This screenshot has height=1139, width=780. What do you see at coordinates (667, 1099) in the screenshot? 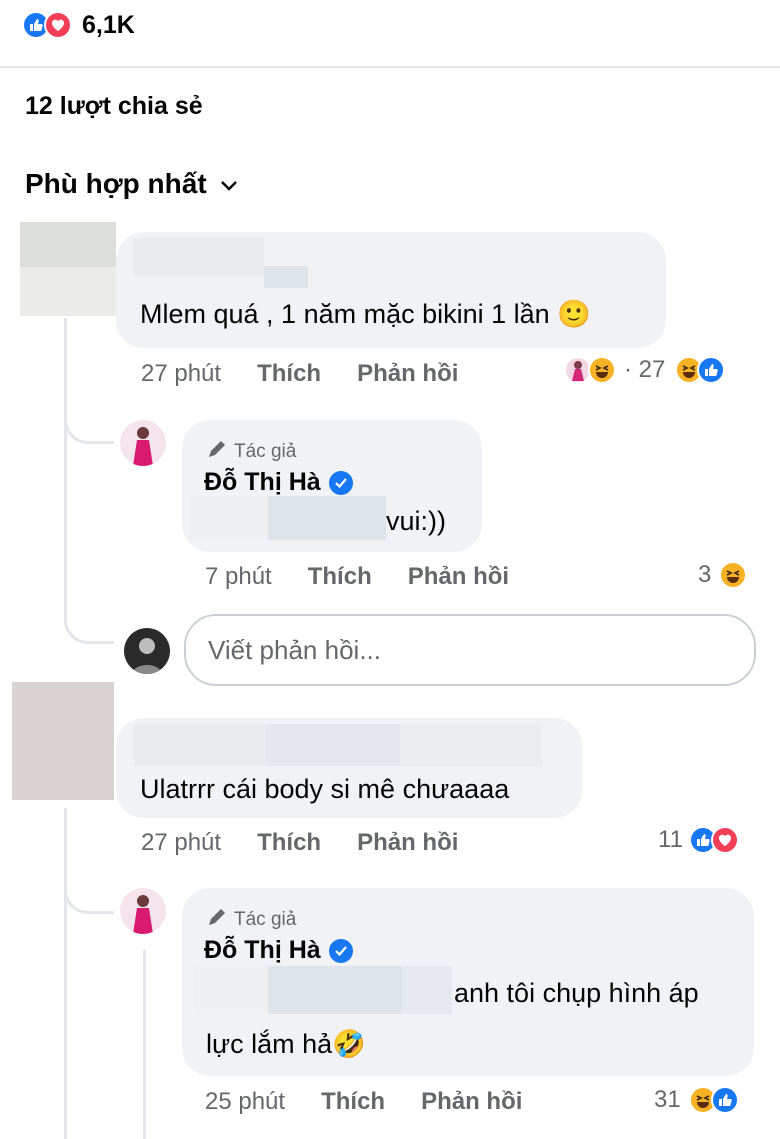
I see `reaction-count: 31` at bounding box center [667, 1099].